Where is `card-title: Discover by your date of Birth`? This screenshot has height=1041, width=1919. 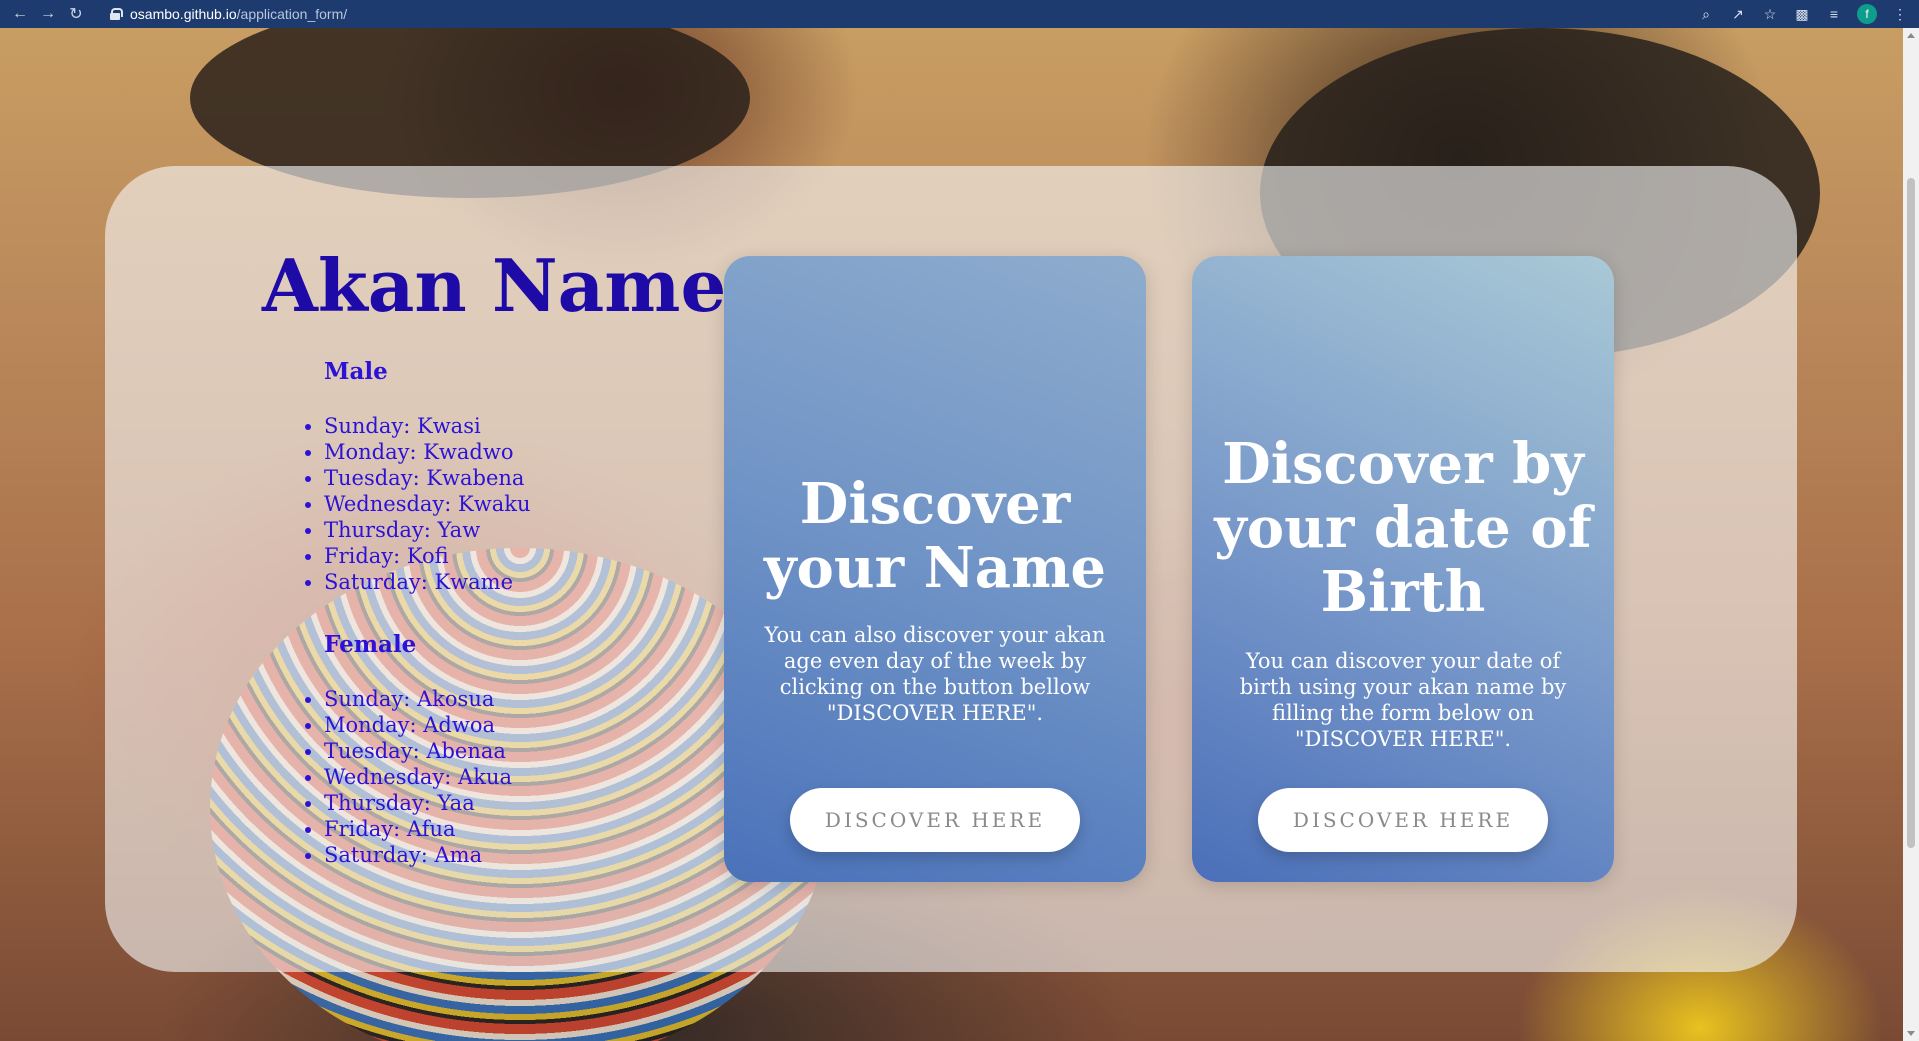 card-title: Discover by your date of Birth is located at coordinates (1403, 528).